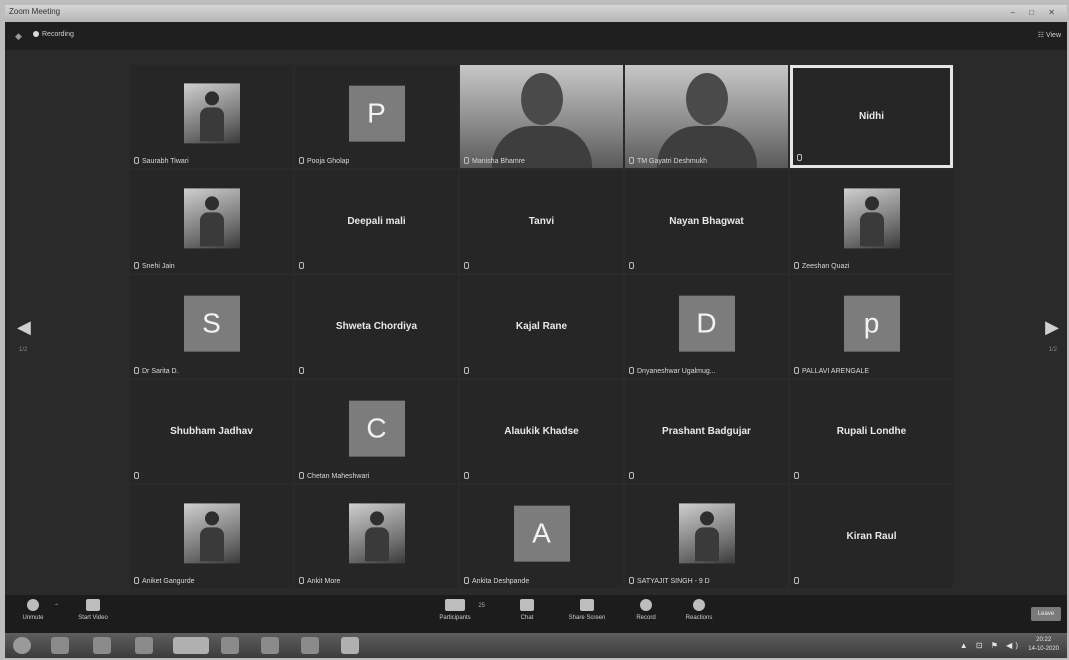  I want to click on recording-label: Recording, so click(58, 34).